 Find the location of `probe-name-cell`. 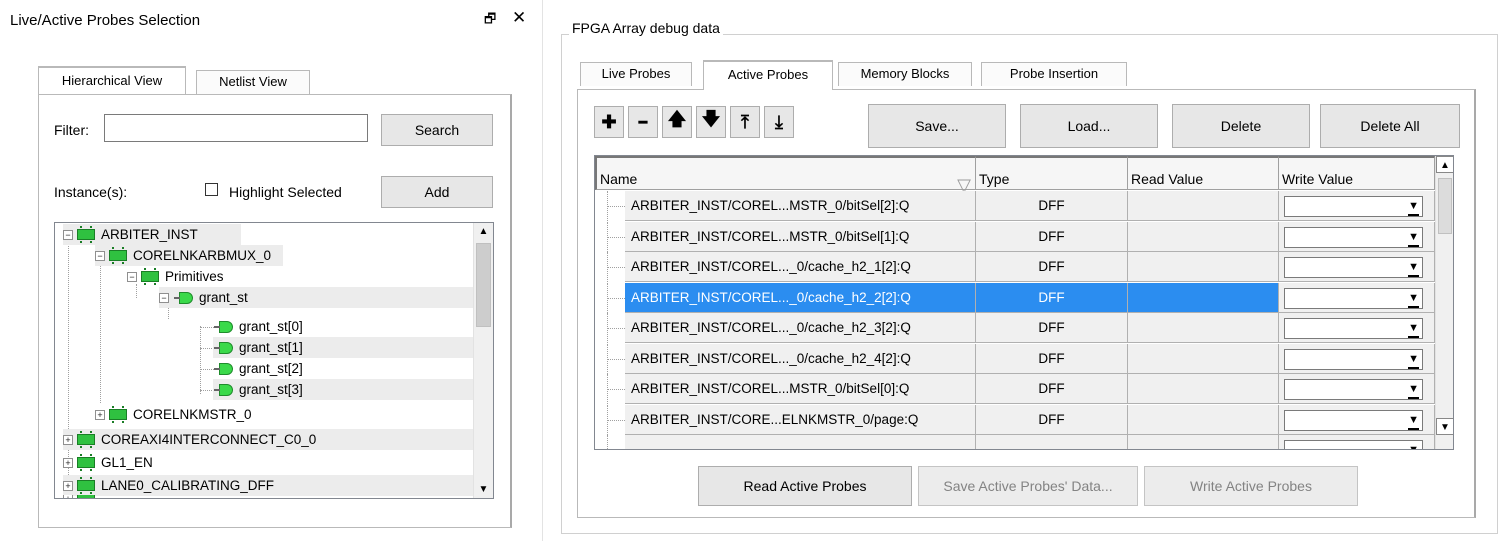

probe-name-cell is located at coordinates (800, 442).